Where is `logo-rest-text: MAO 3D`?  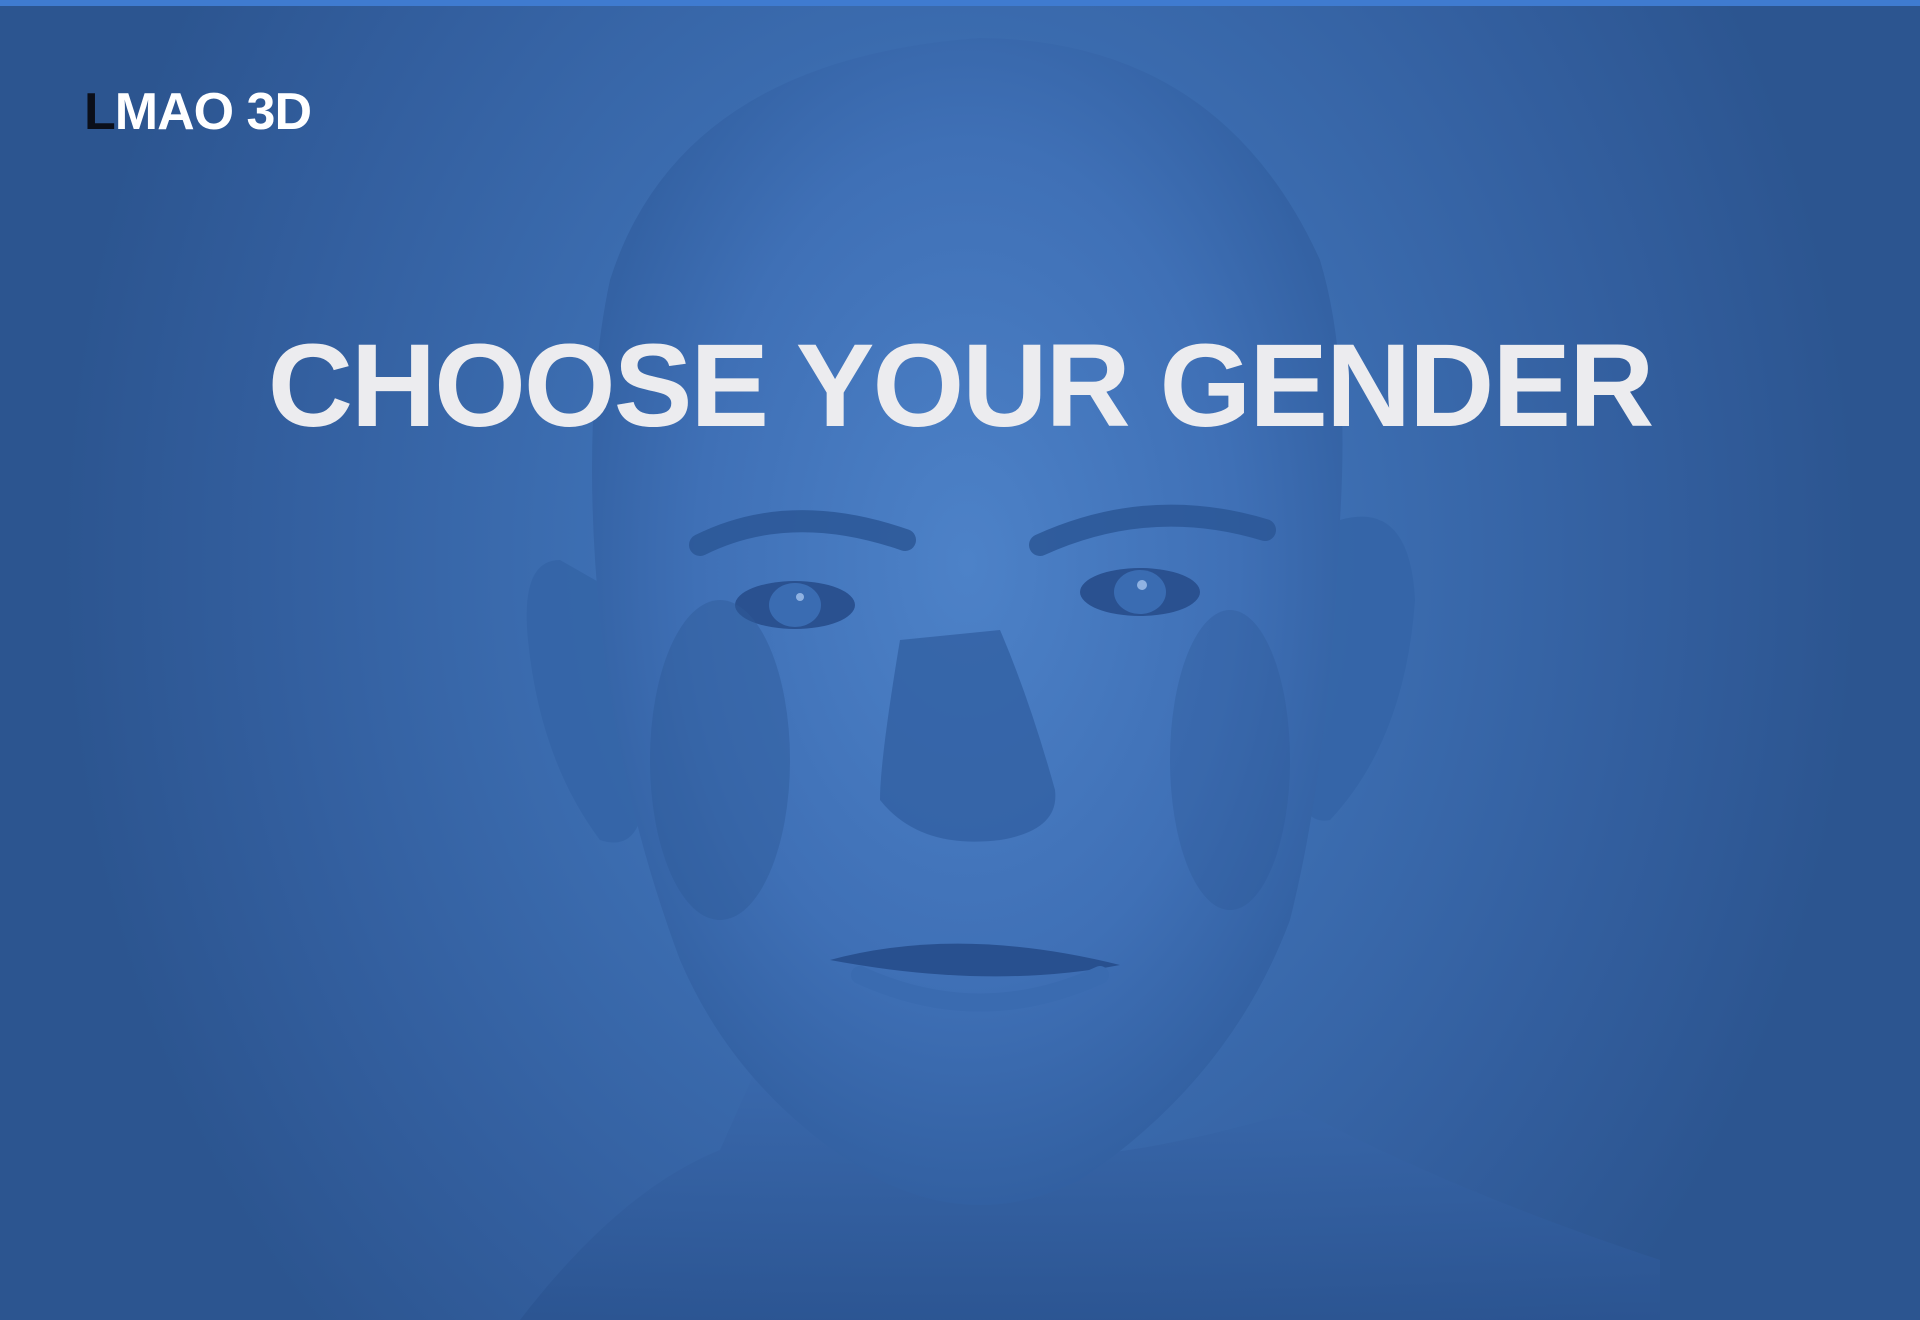
logo-rest-text: MAO 3D is located at coordinates (213, 112).